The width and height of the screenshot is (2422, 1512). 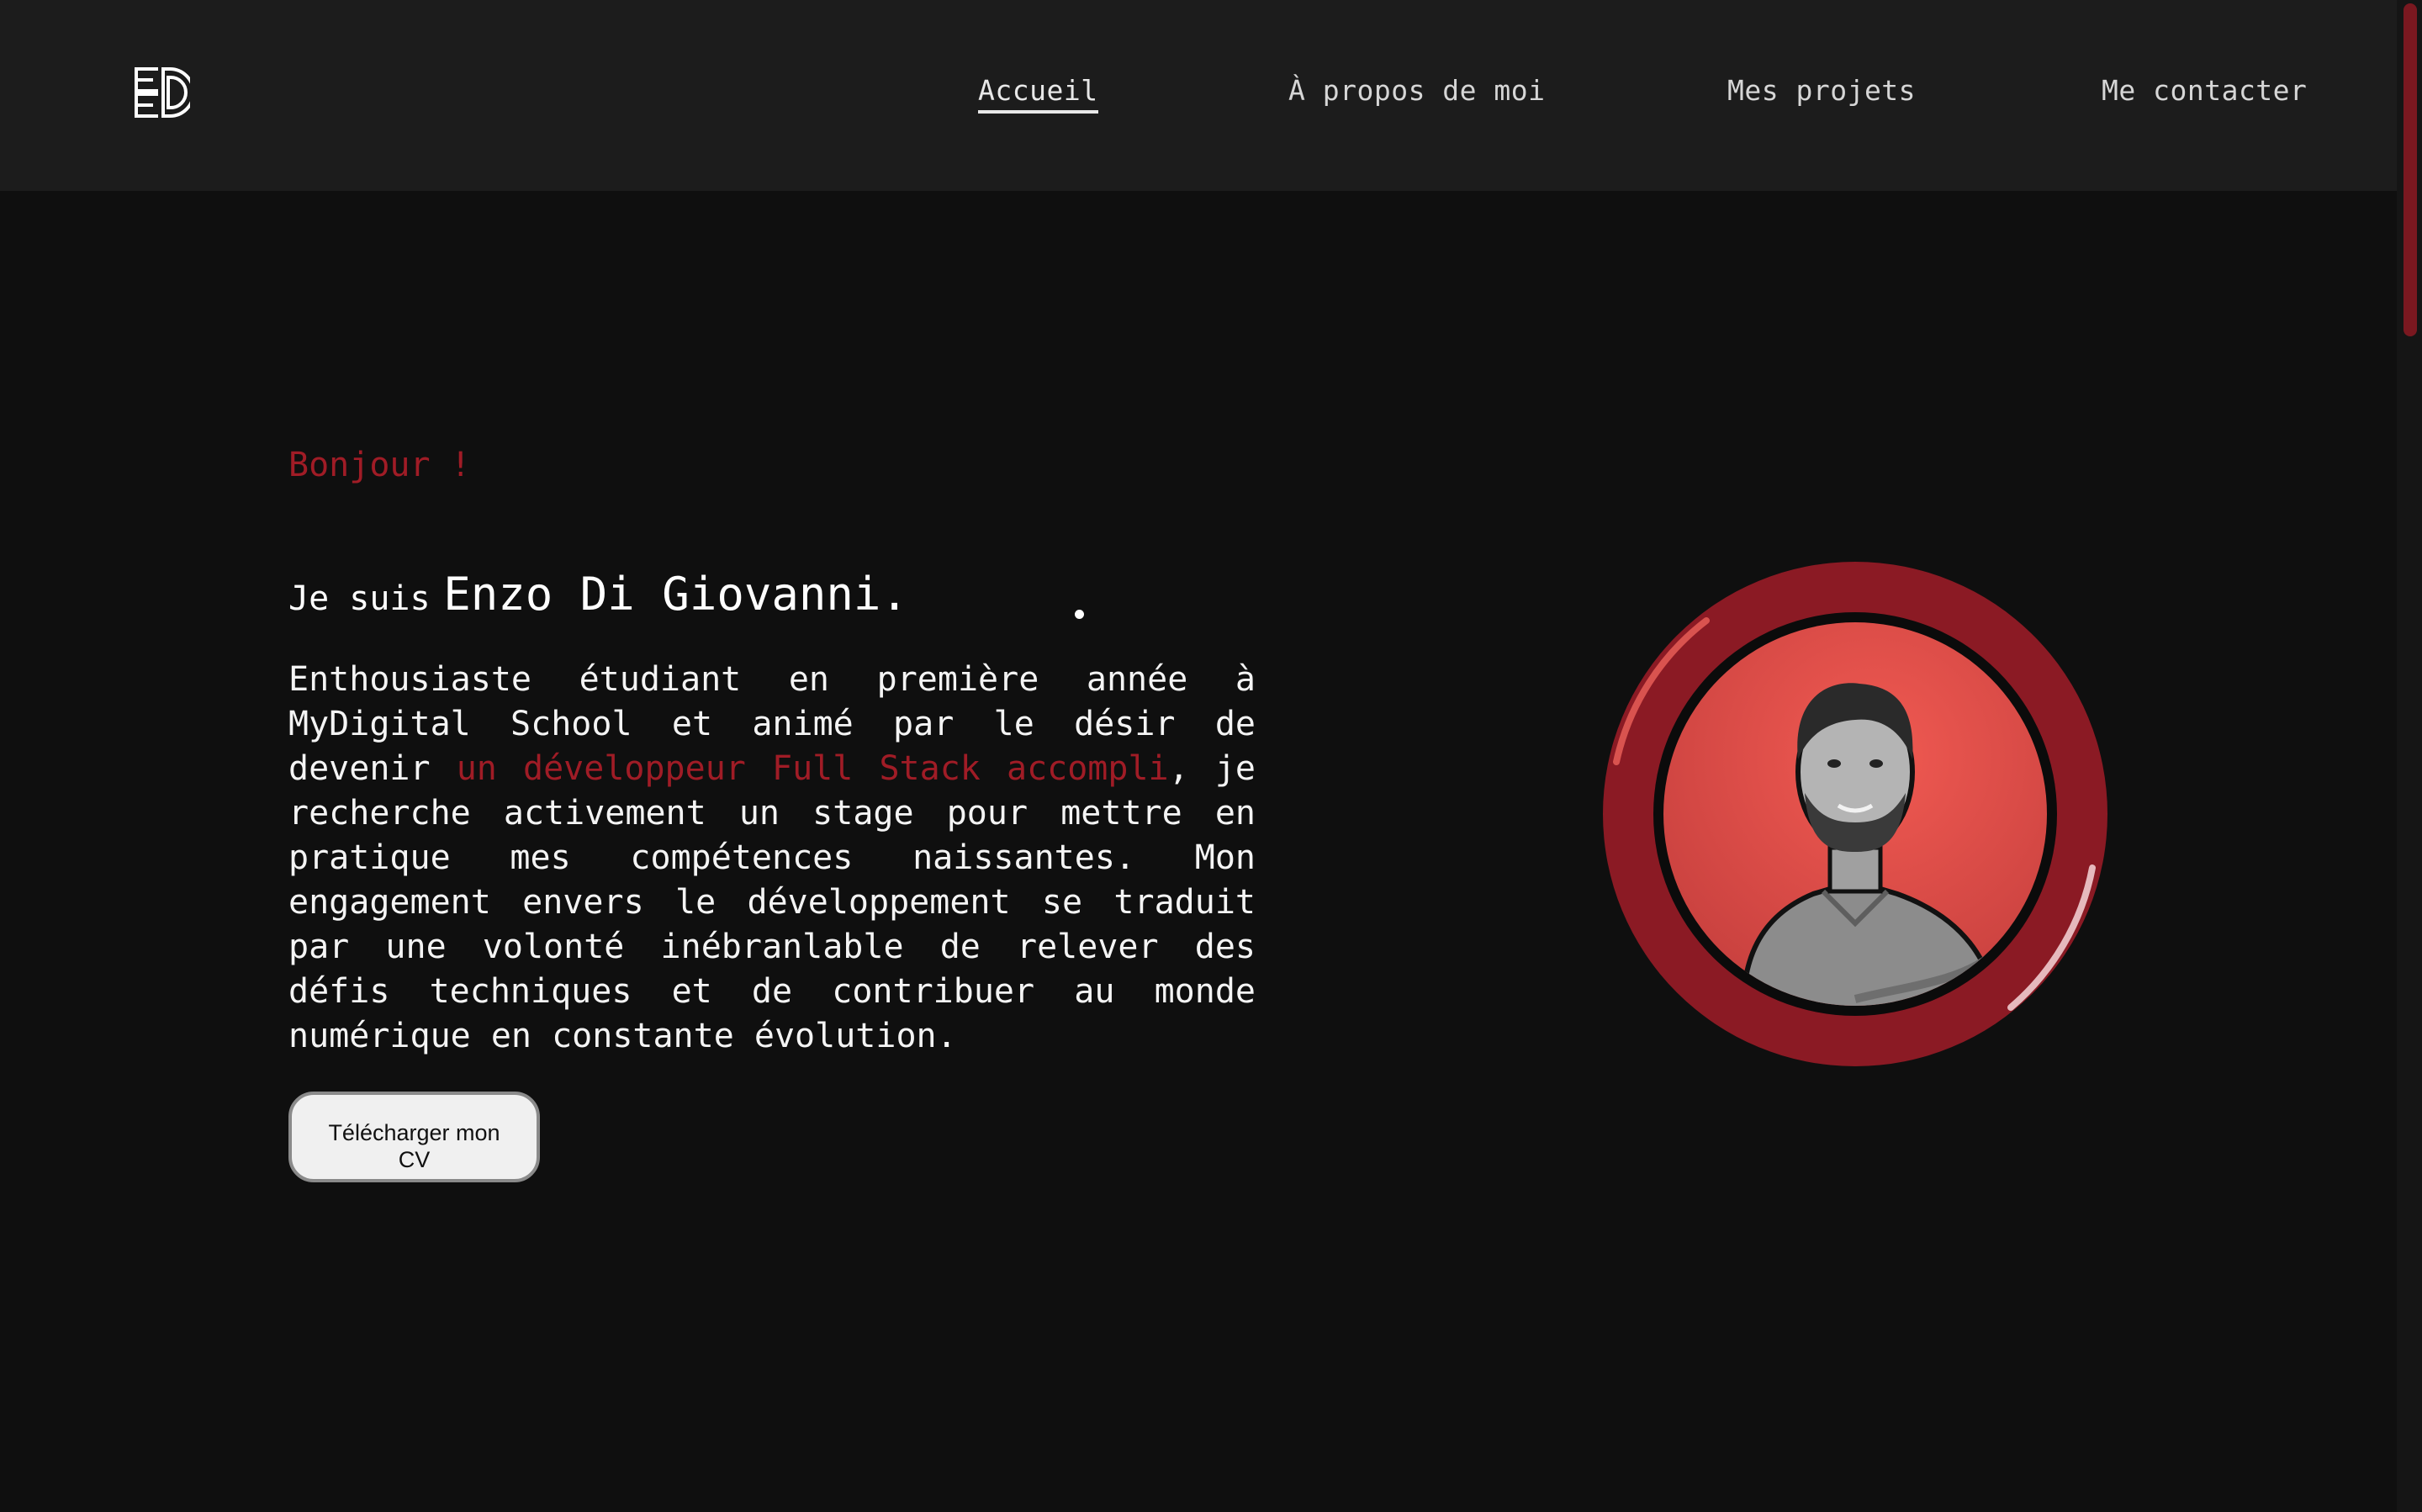 What do you see at coordinates (1038, 94) in the screenshot?
I see `nav-home: Accueil` at bounding box center [1038, 94].